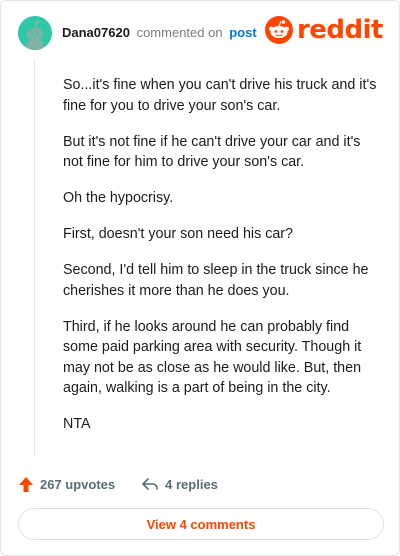 This screenshot has height=556, width=400. I want to click on thread-line, so click(34, 258).